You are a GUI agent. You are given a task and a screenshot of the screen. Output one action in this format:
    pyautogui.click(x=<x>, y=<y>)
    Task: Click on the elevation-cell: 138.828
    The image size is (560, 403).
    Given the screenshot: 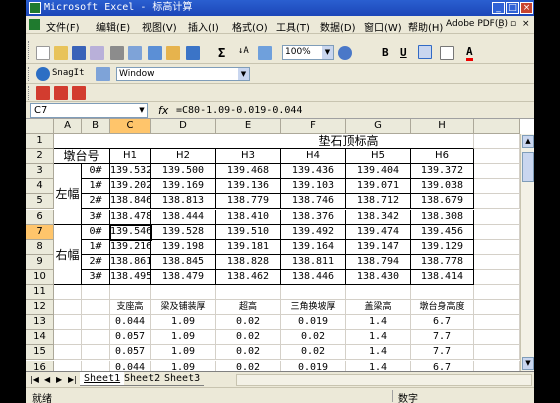 What is the action you would take?
    pyautogui.click(x=248, y=262)
    